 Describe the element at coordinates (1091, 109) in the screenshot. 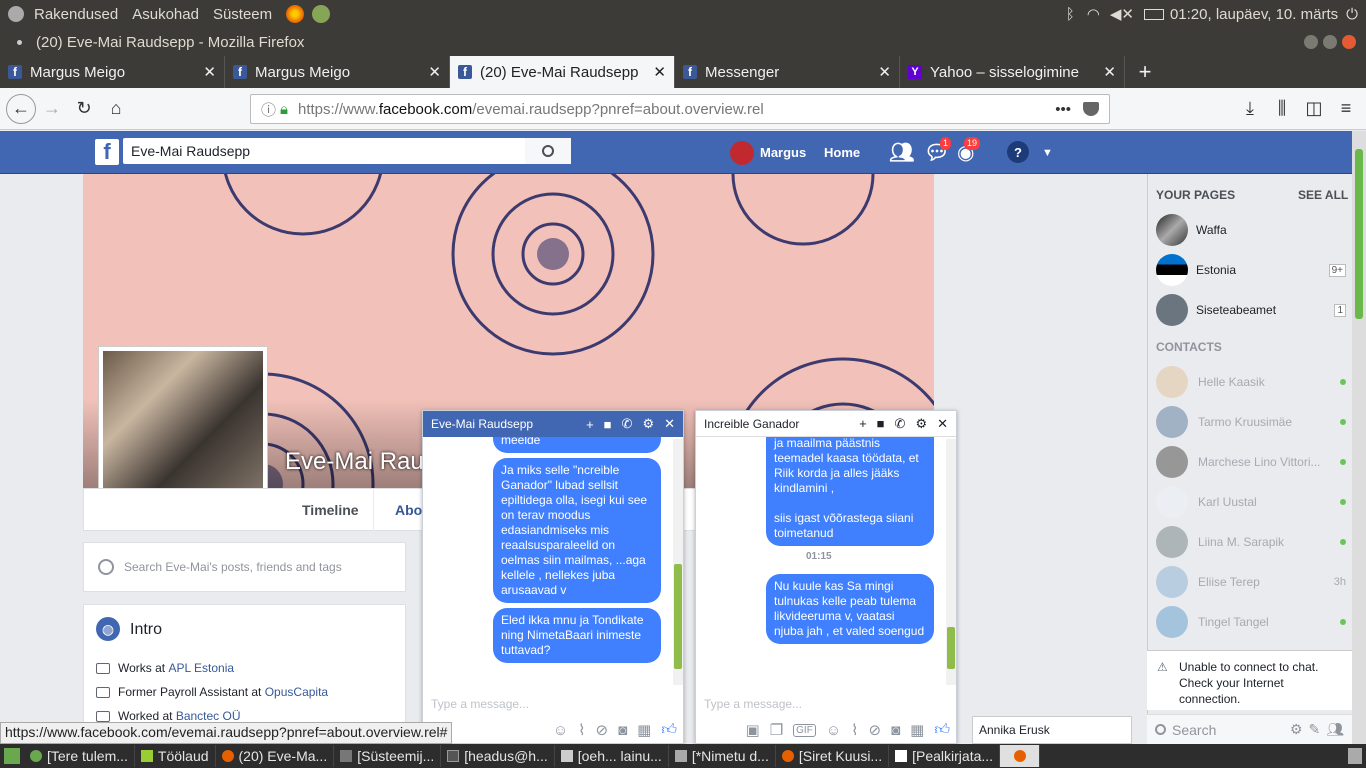

I see `pocket-icon` at that location.